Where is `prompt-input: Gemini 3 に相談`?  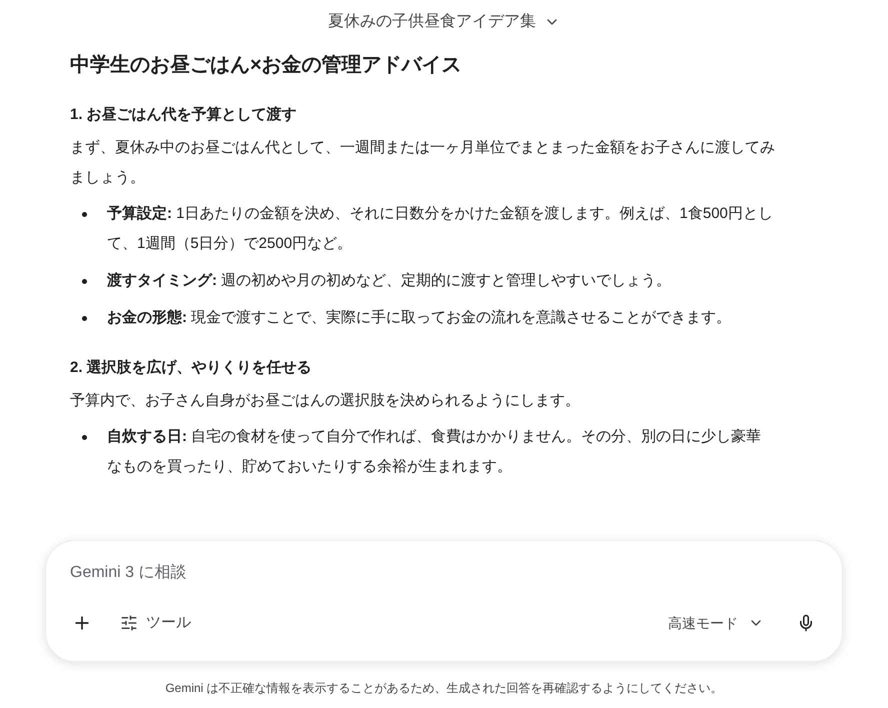 prompt-input: Gemini 3 に相談 is located at coordinates (444, 573).